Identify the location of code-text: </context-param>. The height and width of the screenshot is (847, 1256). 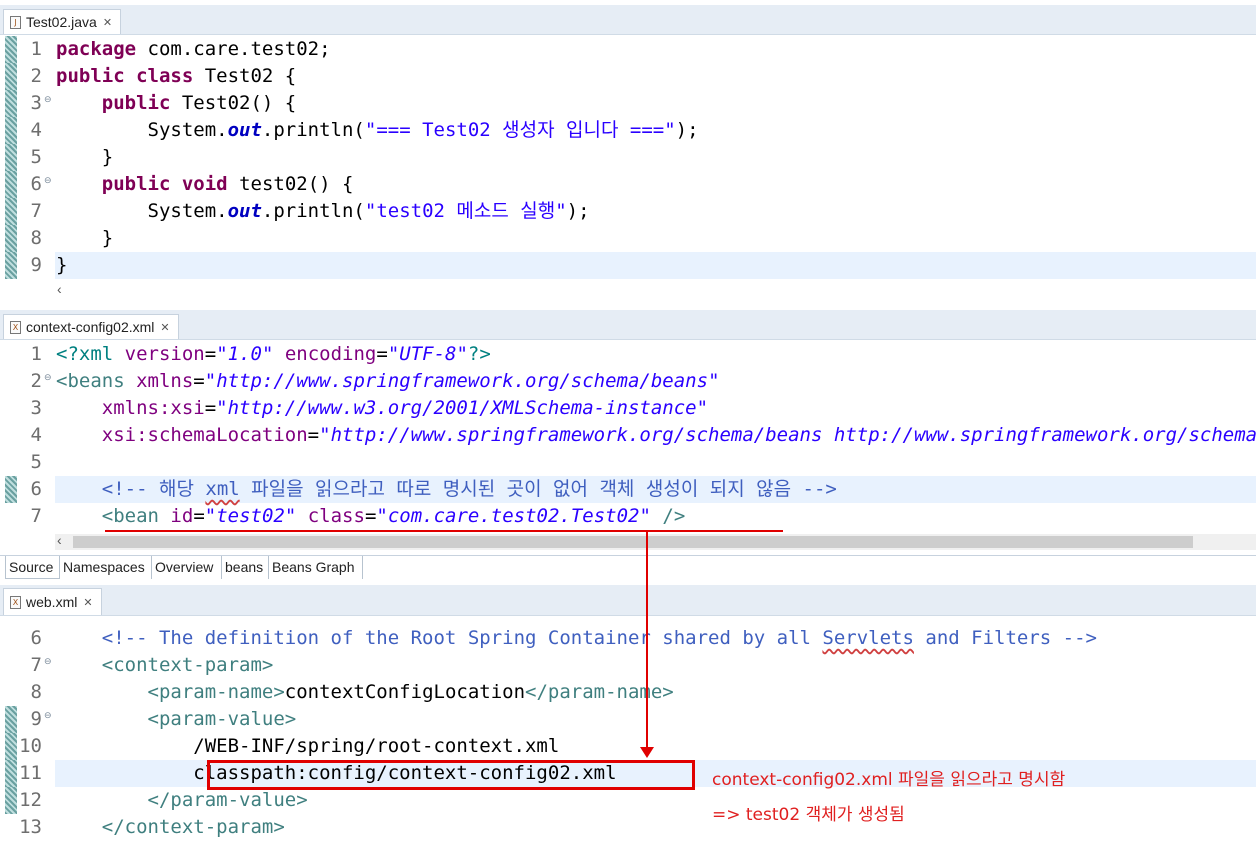
(170, 827).